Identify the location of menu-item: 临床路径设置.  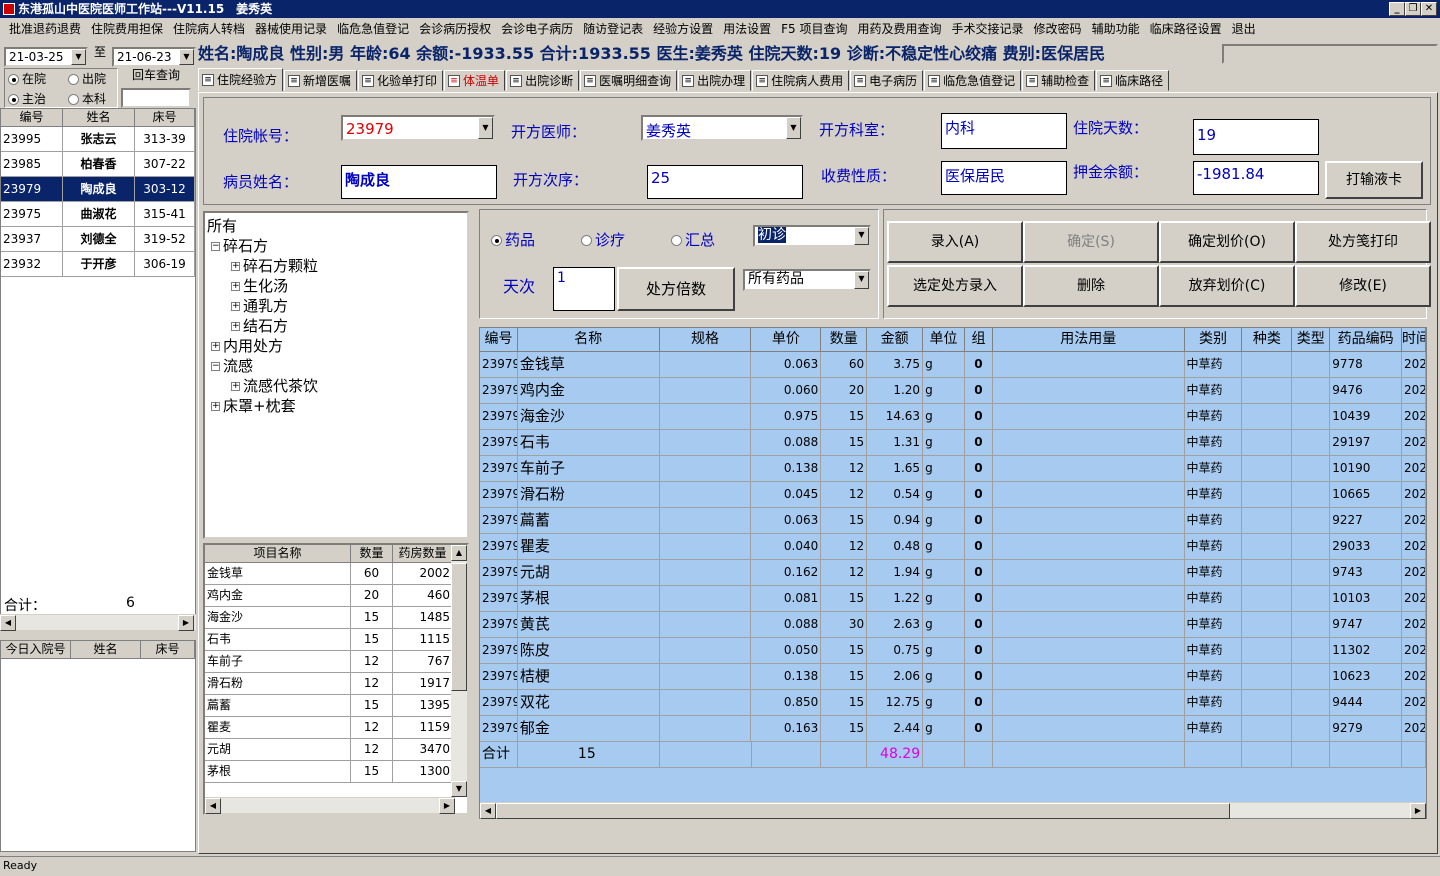
(1186, 29).